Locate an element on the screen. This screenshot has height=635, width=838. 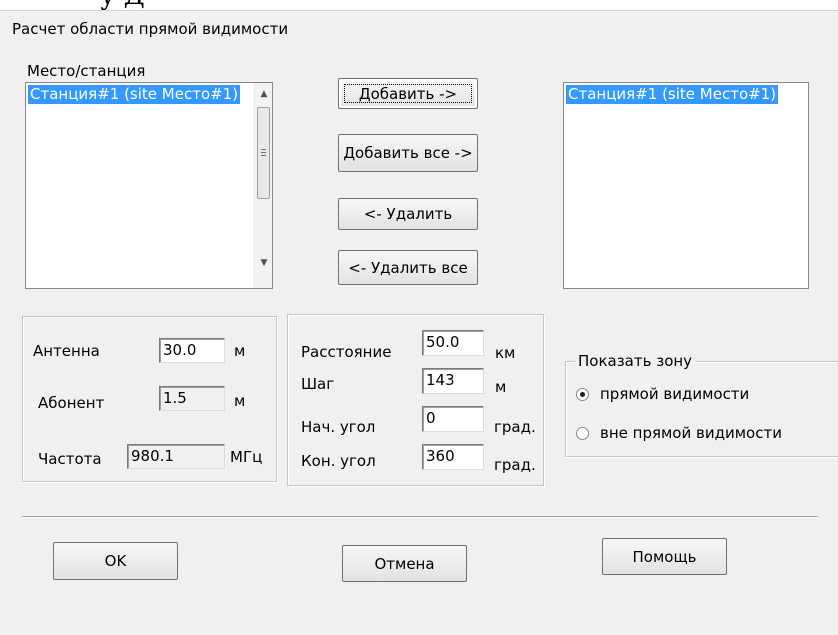
remove-button: <- Удалить is located at coordinates (408, 214).